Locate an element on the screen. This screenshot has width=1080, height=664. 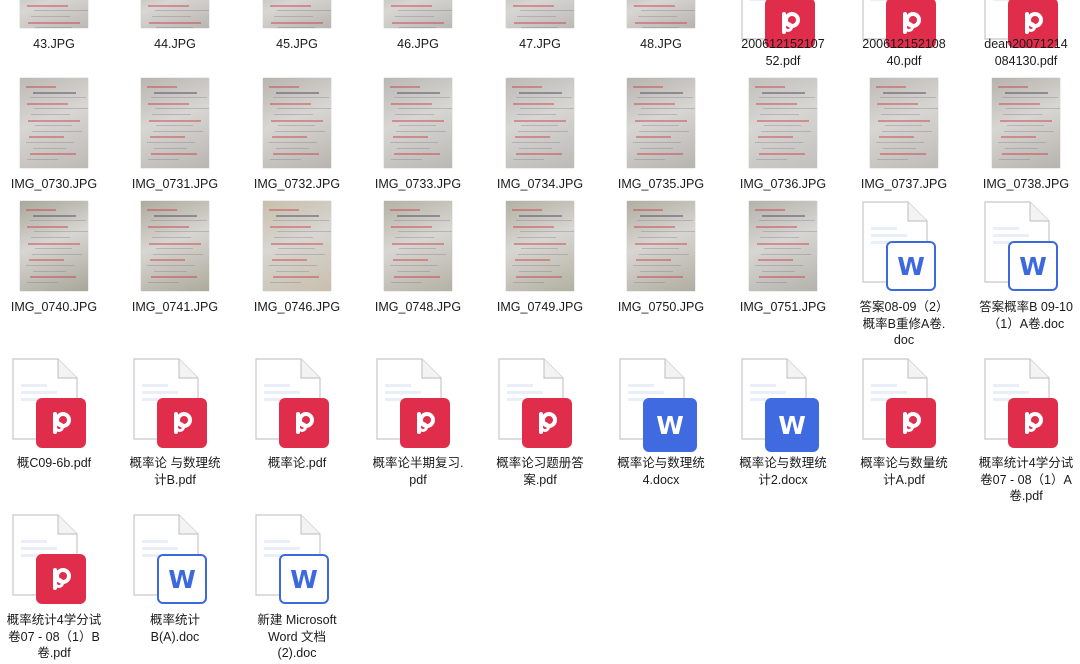
file-name-label: 答案08-09（2） 概率B重修A卷. doc is located at coordinates (904, 324).